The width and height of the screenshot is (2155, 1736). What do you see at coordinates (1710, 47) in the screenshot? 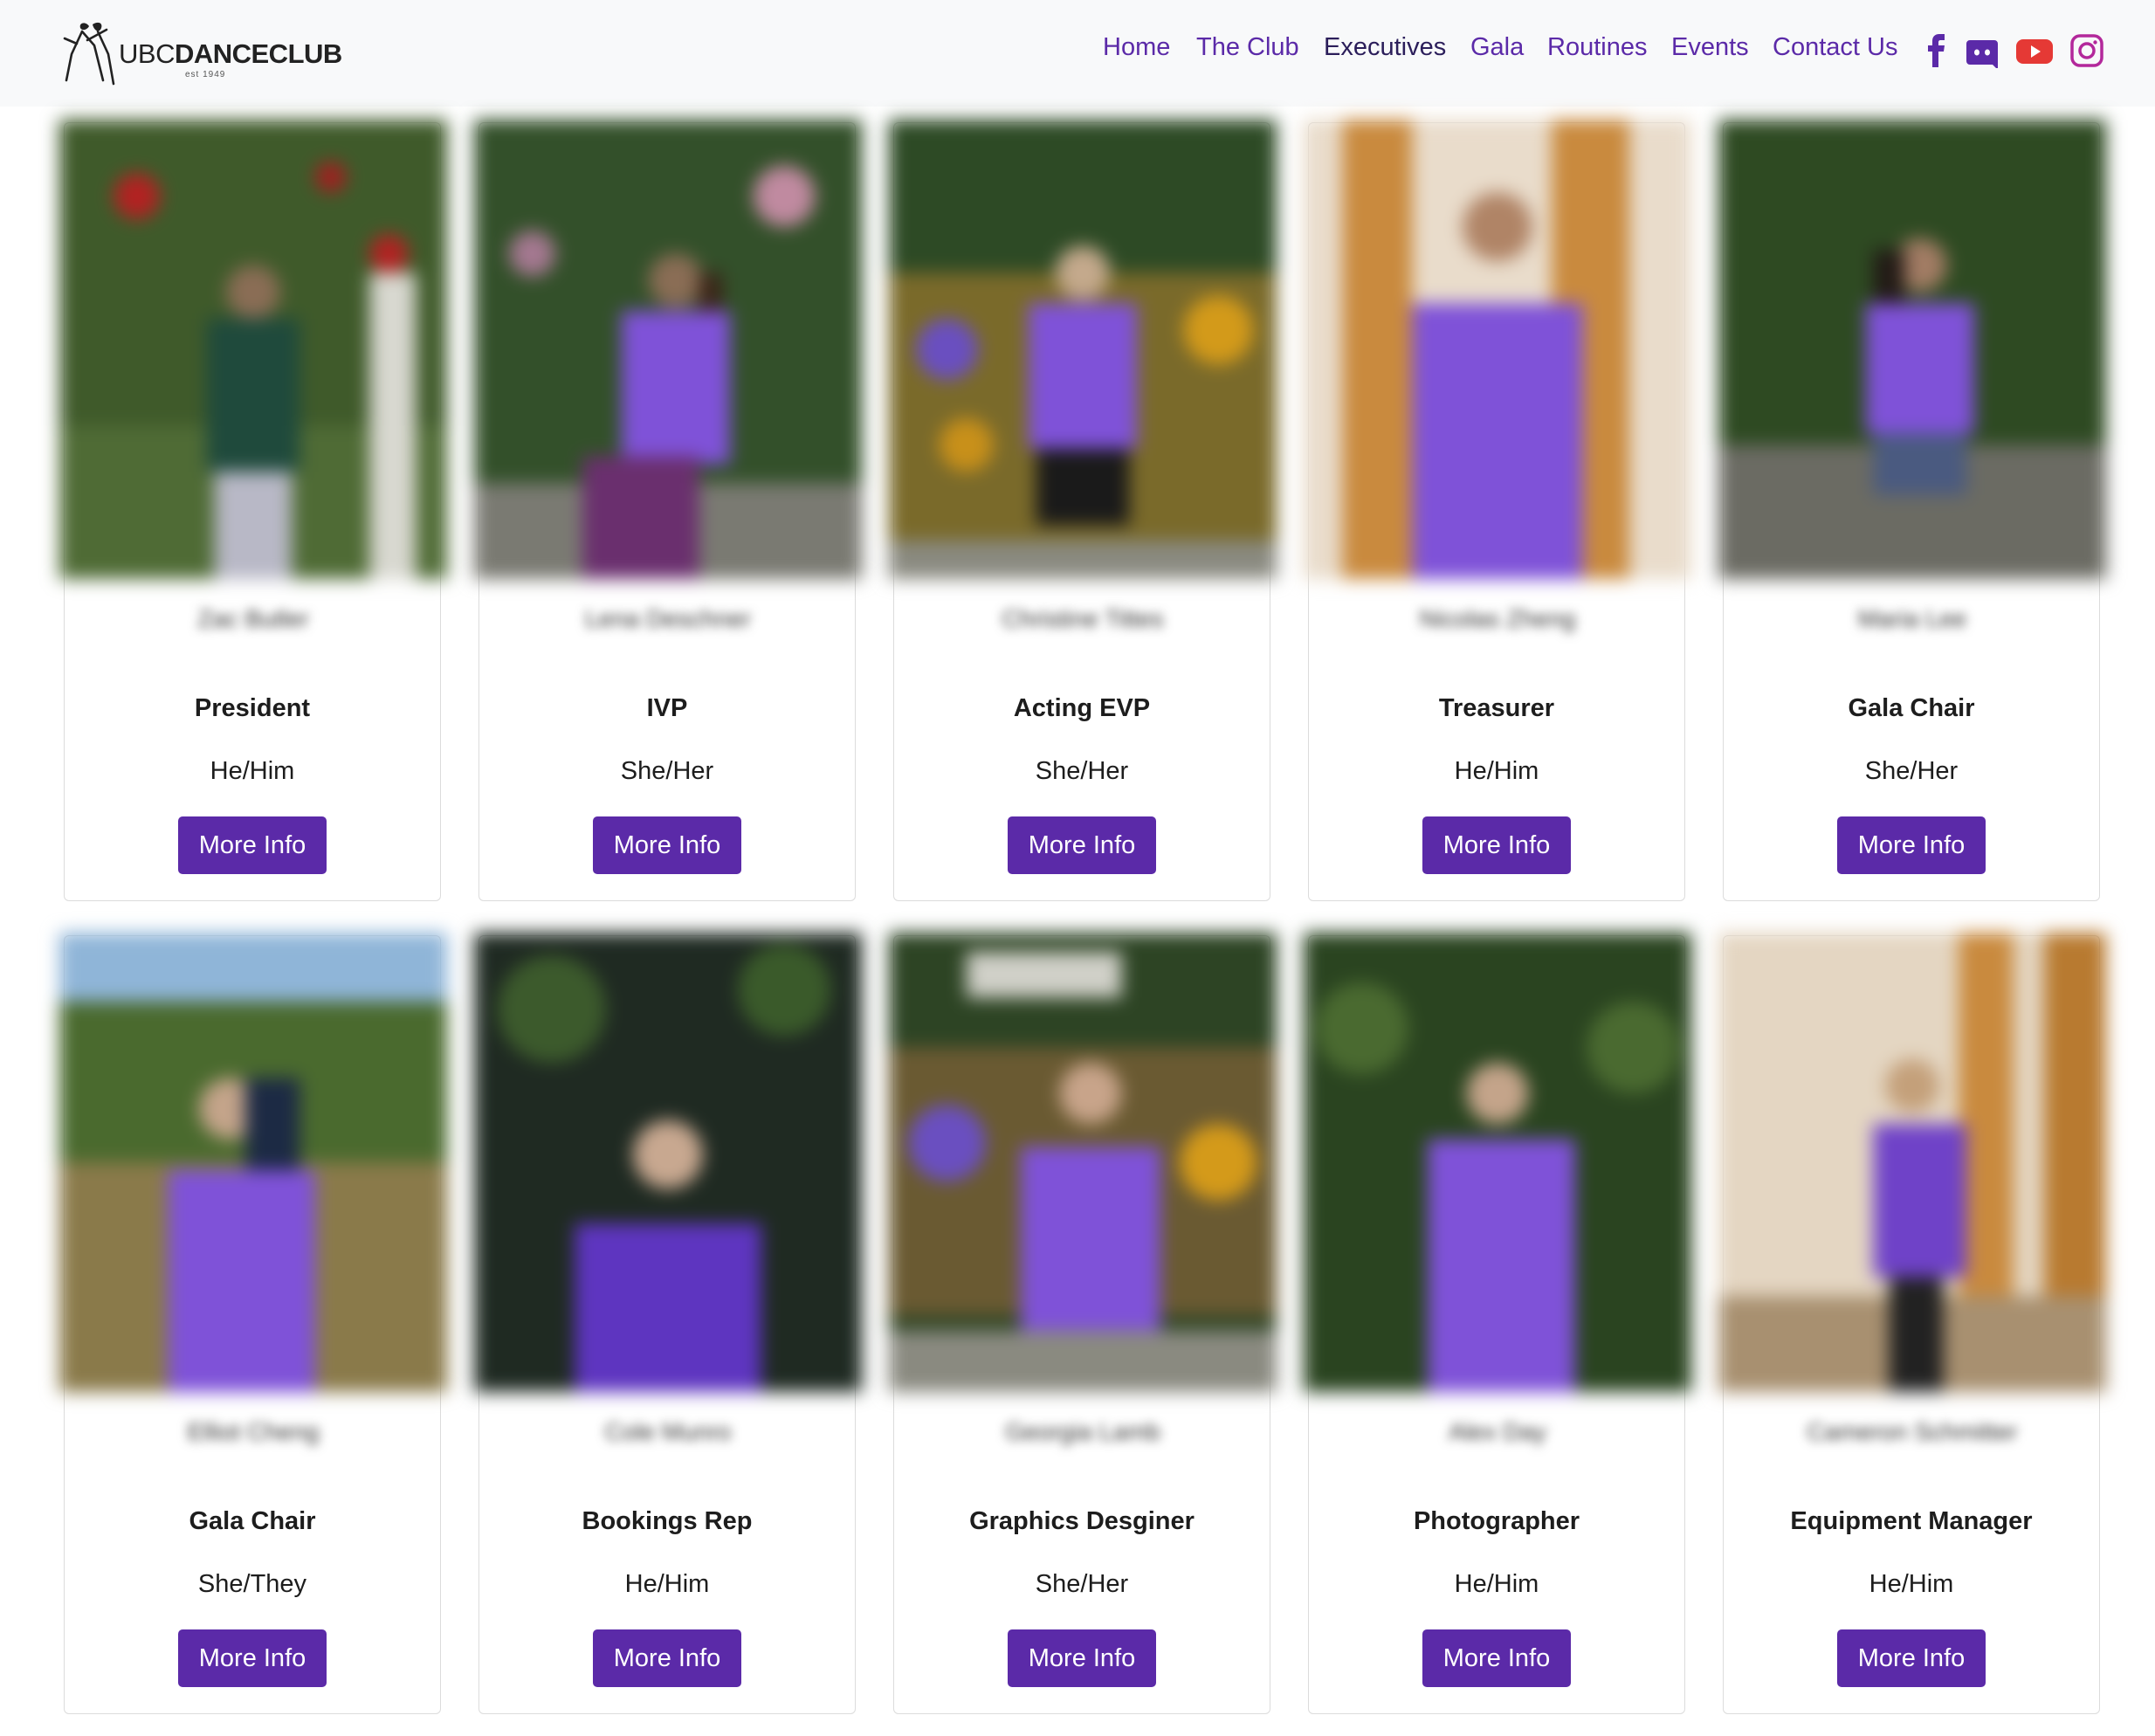
I see `nav-events: Events` at bounding box center [1710, 47].